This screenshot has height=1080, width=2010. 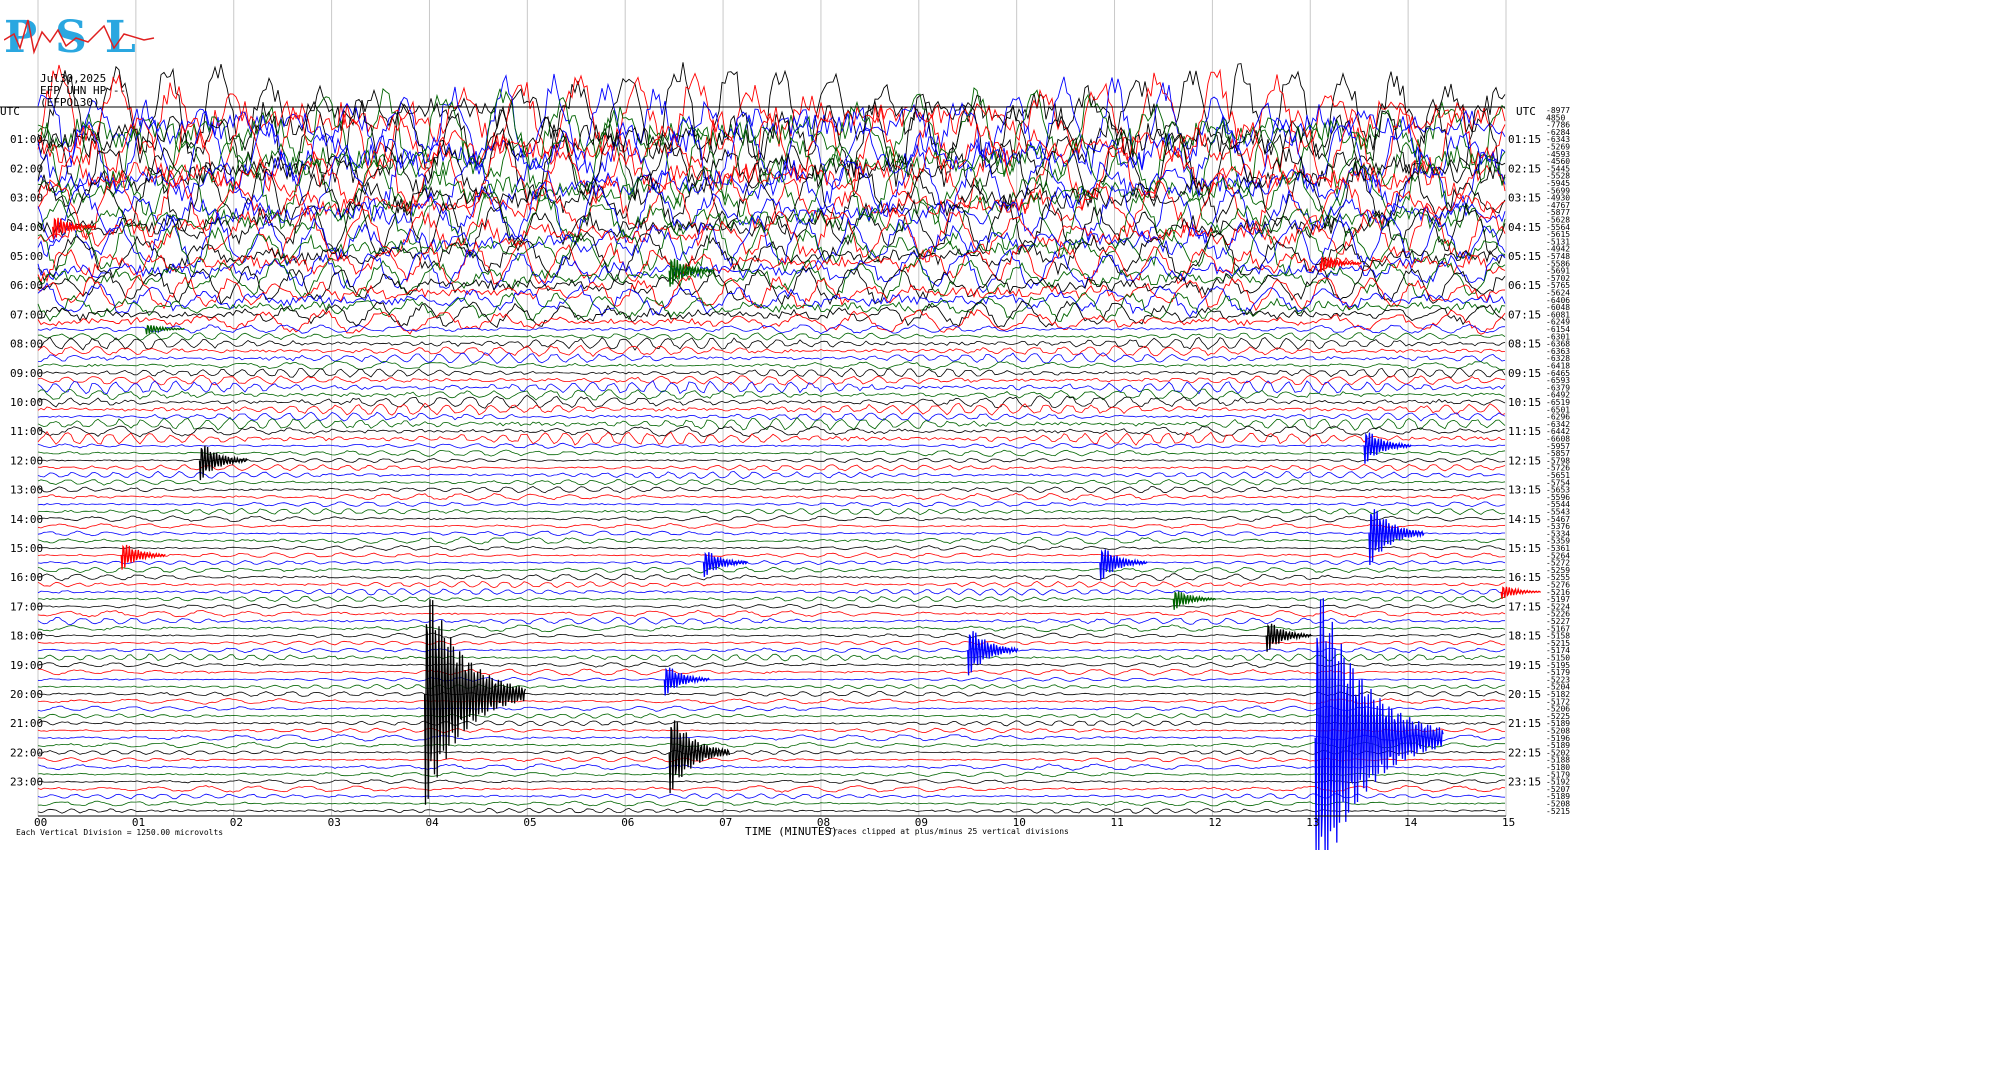 What do you see at coordinates (1508, 822) in the screenshot?
I see `x-tick-15: 15` at bounding box center [1508, 822].